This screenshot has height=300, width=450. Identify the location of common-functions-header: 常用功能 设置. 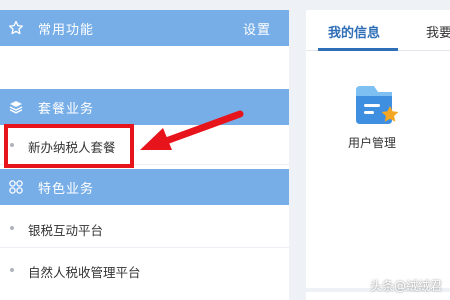
(144, 28).